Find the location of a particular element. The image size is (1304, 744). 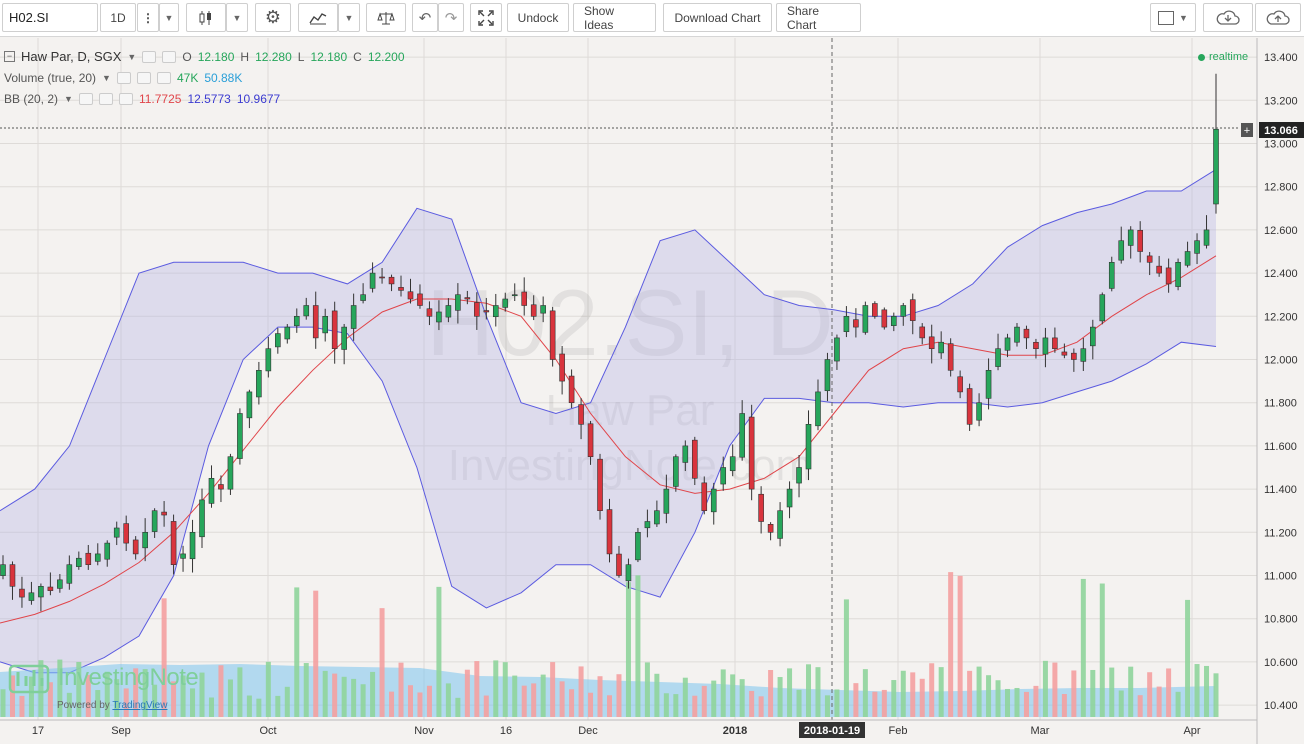

undock-button: Undock is located at coordinates (538, 17).